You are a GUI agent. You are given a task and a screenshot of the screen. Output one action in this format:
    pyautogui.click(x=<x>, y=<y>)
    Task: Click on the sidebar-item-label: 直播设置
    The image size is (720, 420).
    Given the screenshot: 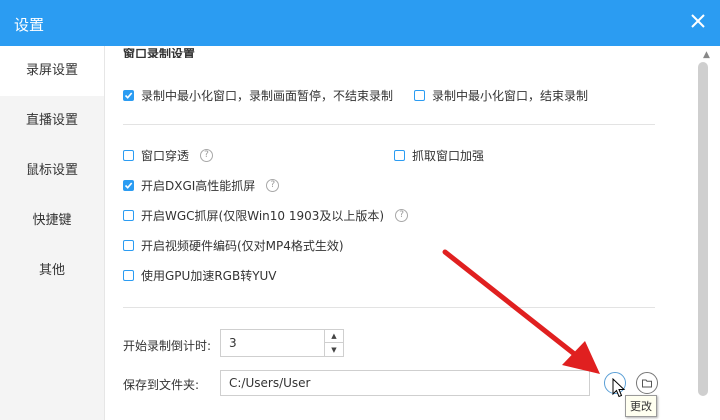 What is the action you would take?
    pyautogui.click(x=51, y=120)
    